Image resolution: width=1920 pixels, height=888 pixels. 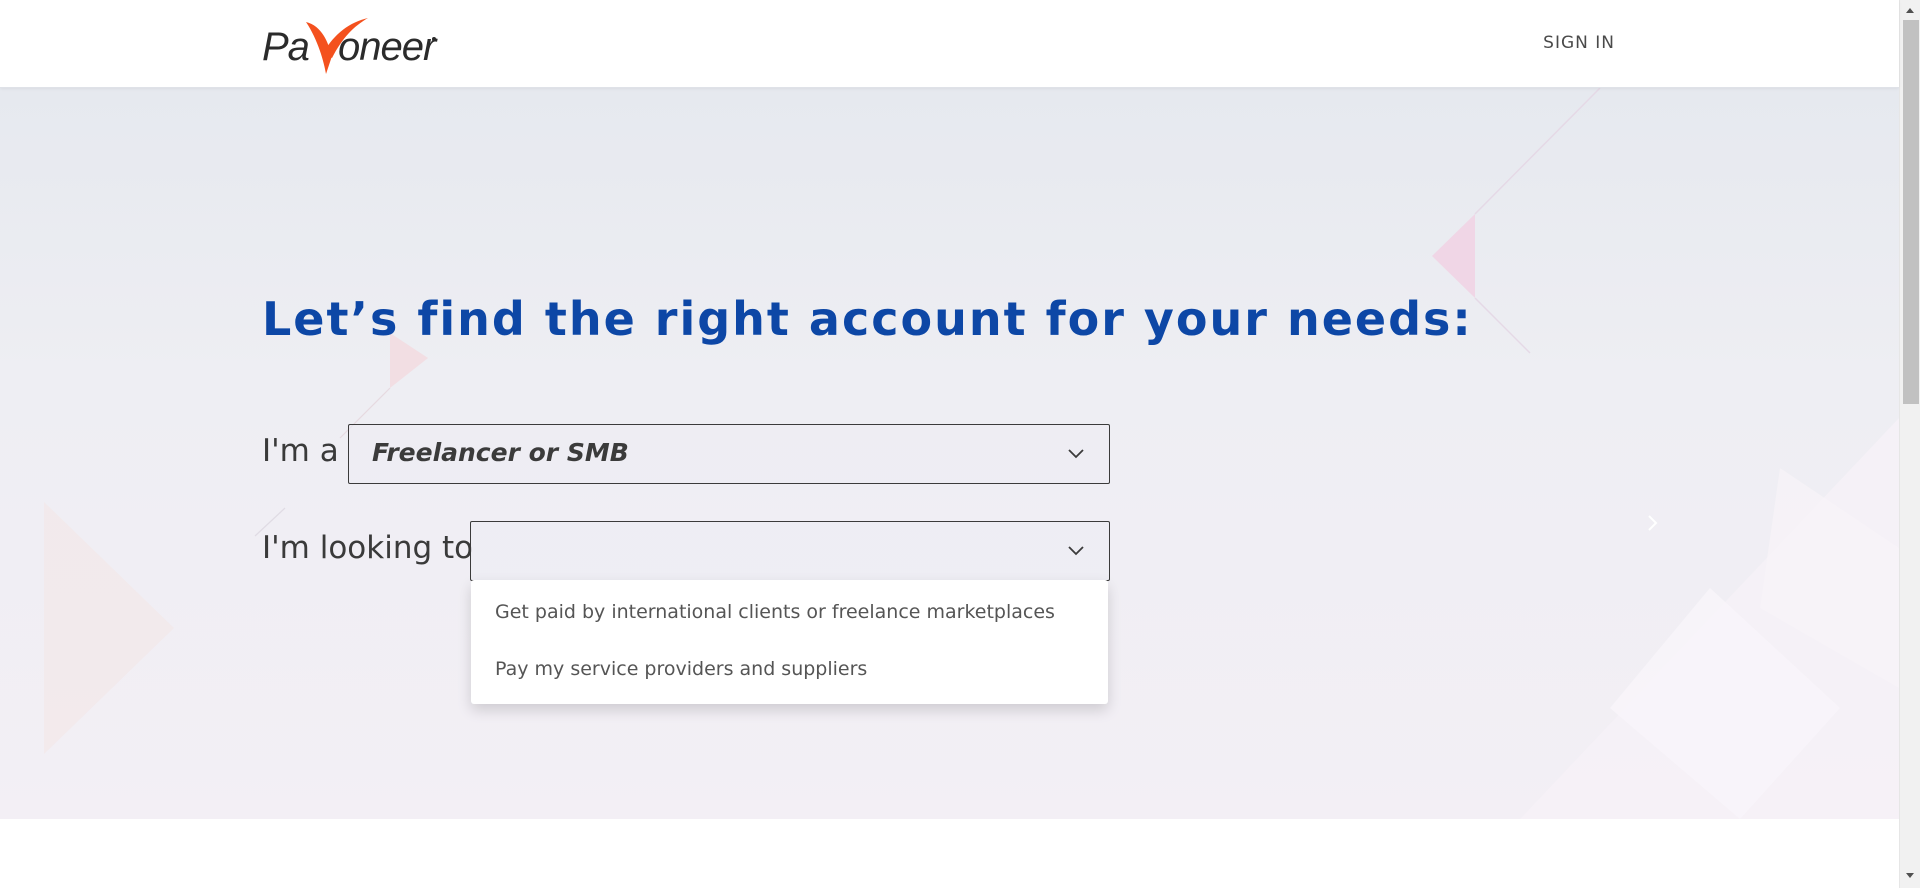 What do you see at coordinates (368, 548) in the screenshot?
I see `goal-label: I'm looking to` at bounding box center [368, 548].